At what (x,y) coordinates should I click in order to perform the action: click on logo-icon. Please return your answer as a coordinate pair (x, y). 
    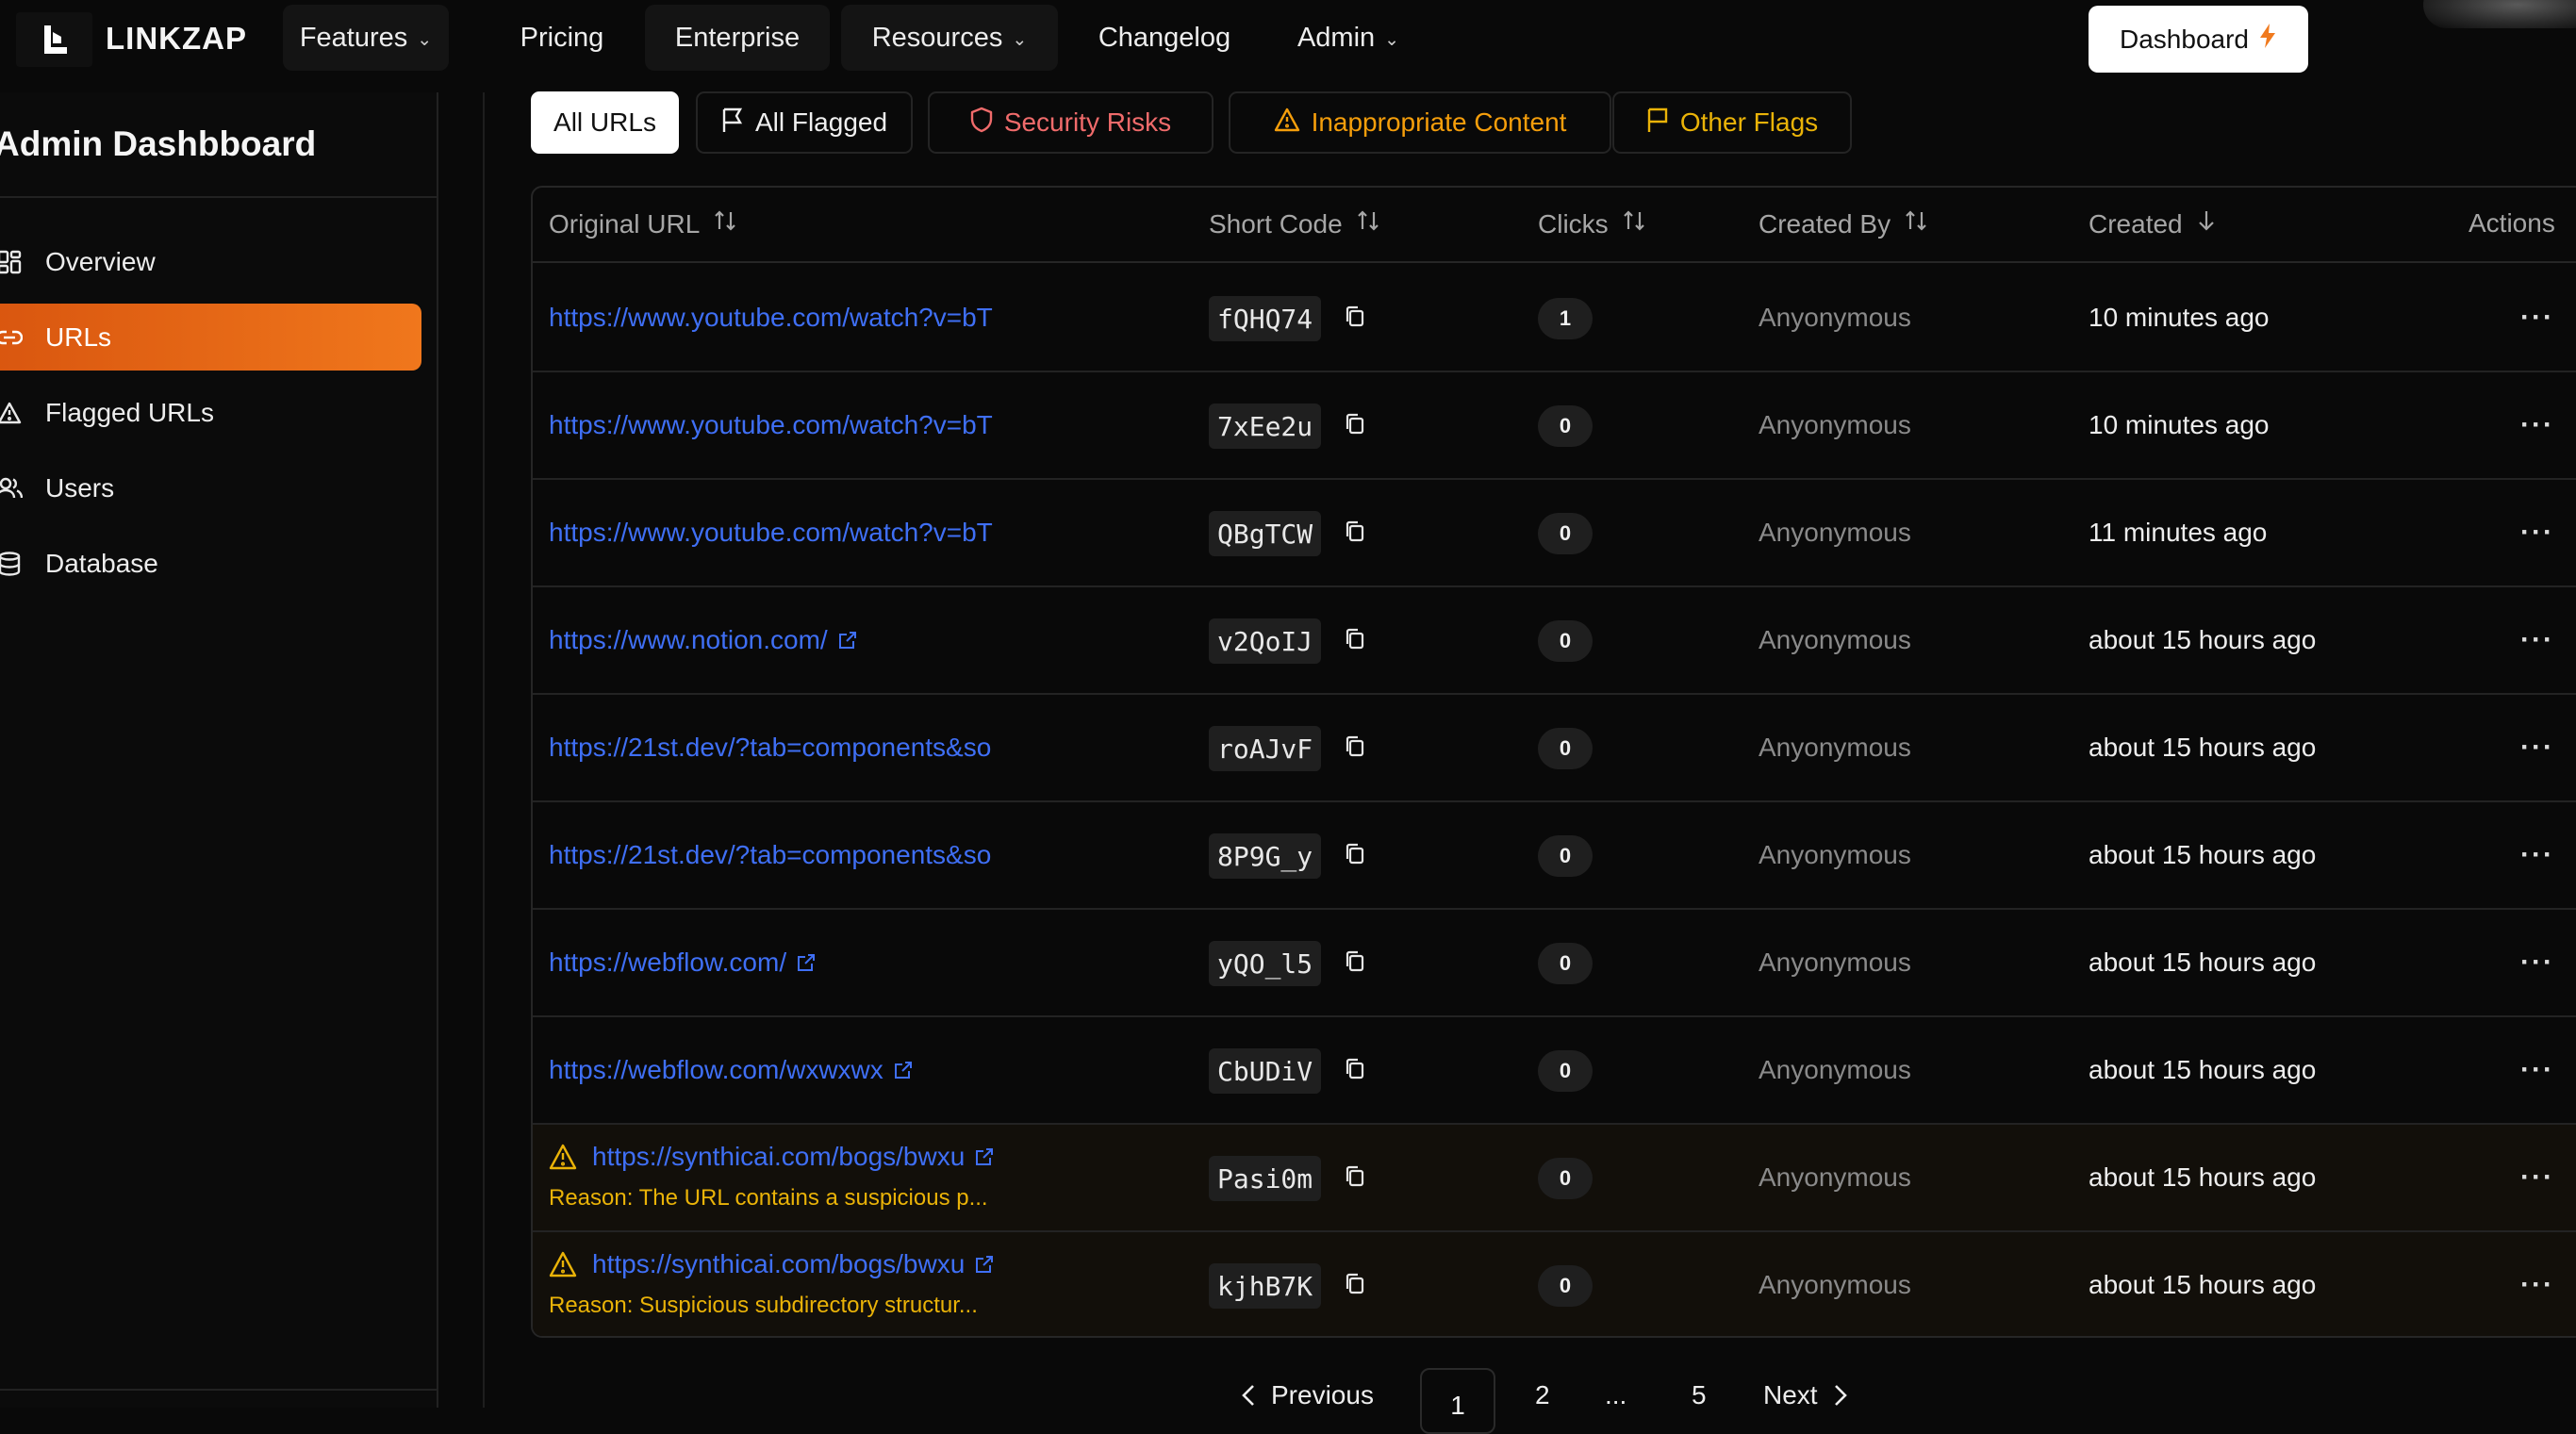
    Looking at the image, I should click on (54, 40).